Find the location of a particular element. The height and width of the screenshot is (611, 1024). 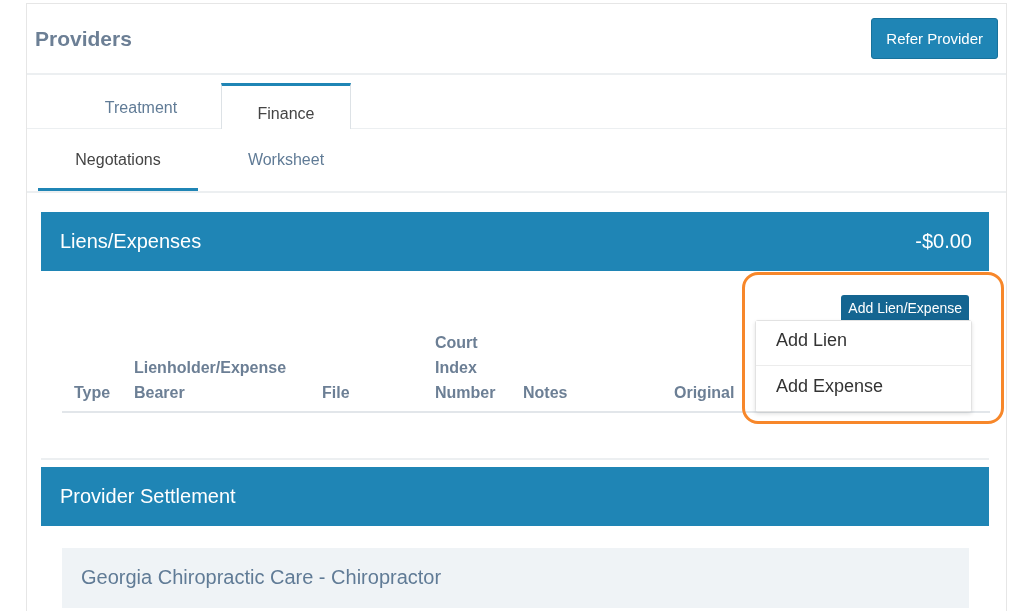

menu-item: Add Lien is located at coordinates (863, 343).